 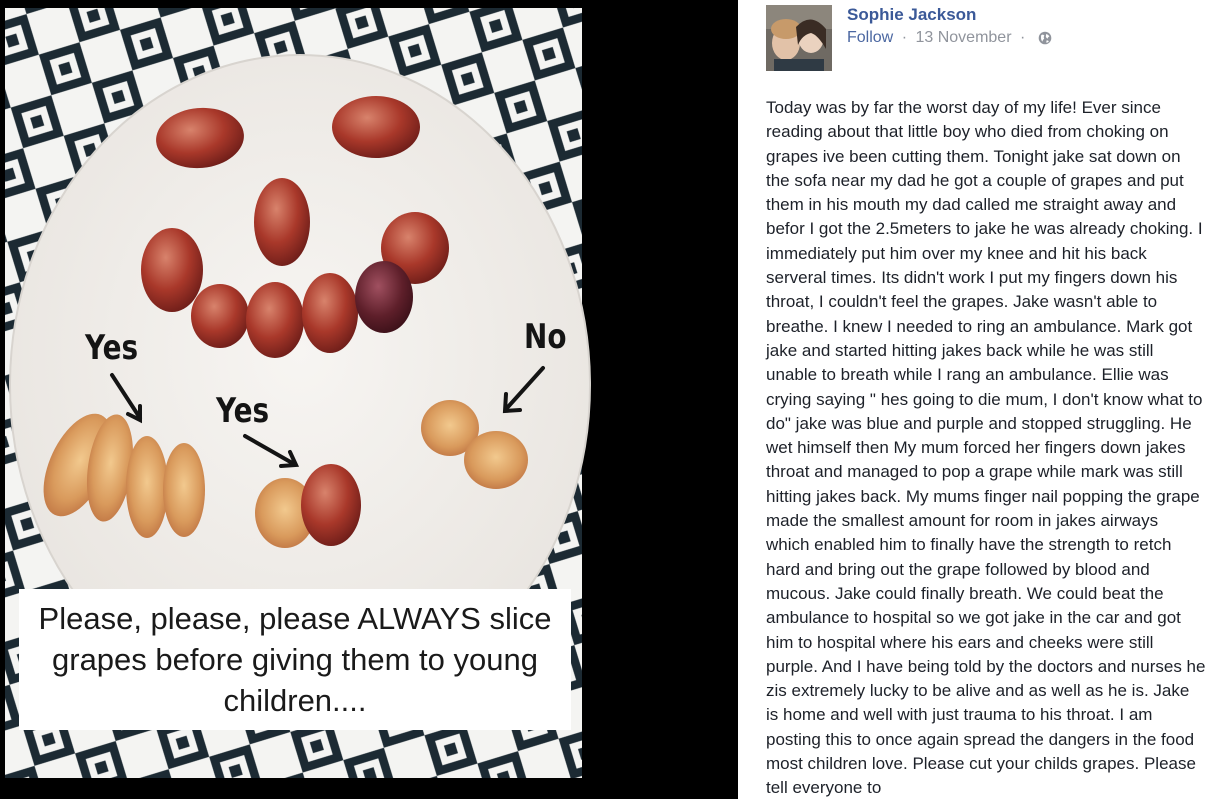 What do you see at coordinates (112, 348) in the screenshot?
I see `label-yes-left: Yes` at bounding box center [112, 348].